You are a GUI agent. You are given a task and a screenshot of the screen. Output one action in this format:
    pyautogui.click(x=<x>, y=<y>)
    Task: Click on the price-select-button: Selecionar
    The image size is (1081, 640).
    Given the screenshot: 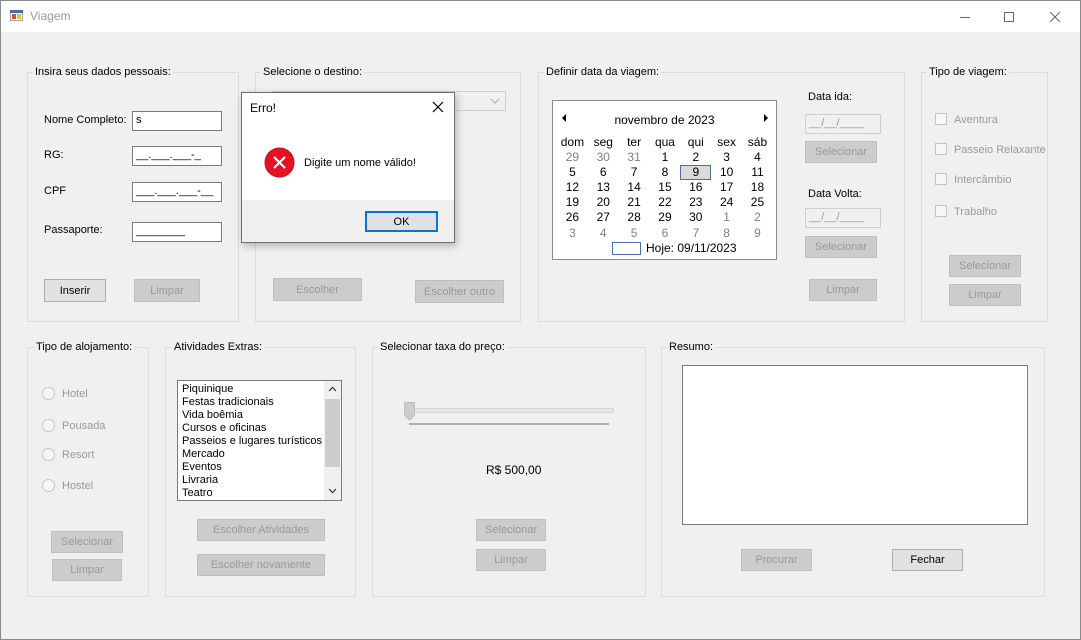 What is the action you would take?
    pyautogui.click(x=511, y=530)
    